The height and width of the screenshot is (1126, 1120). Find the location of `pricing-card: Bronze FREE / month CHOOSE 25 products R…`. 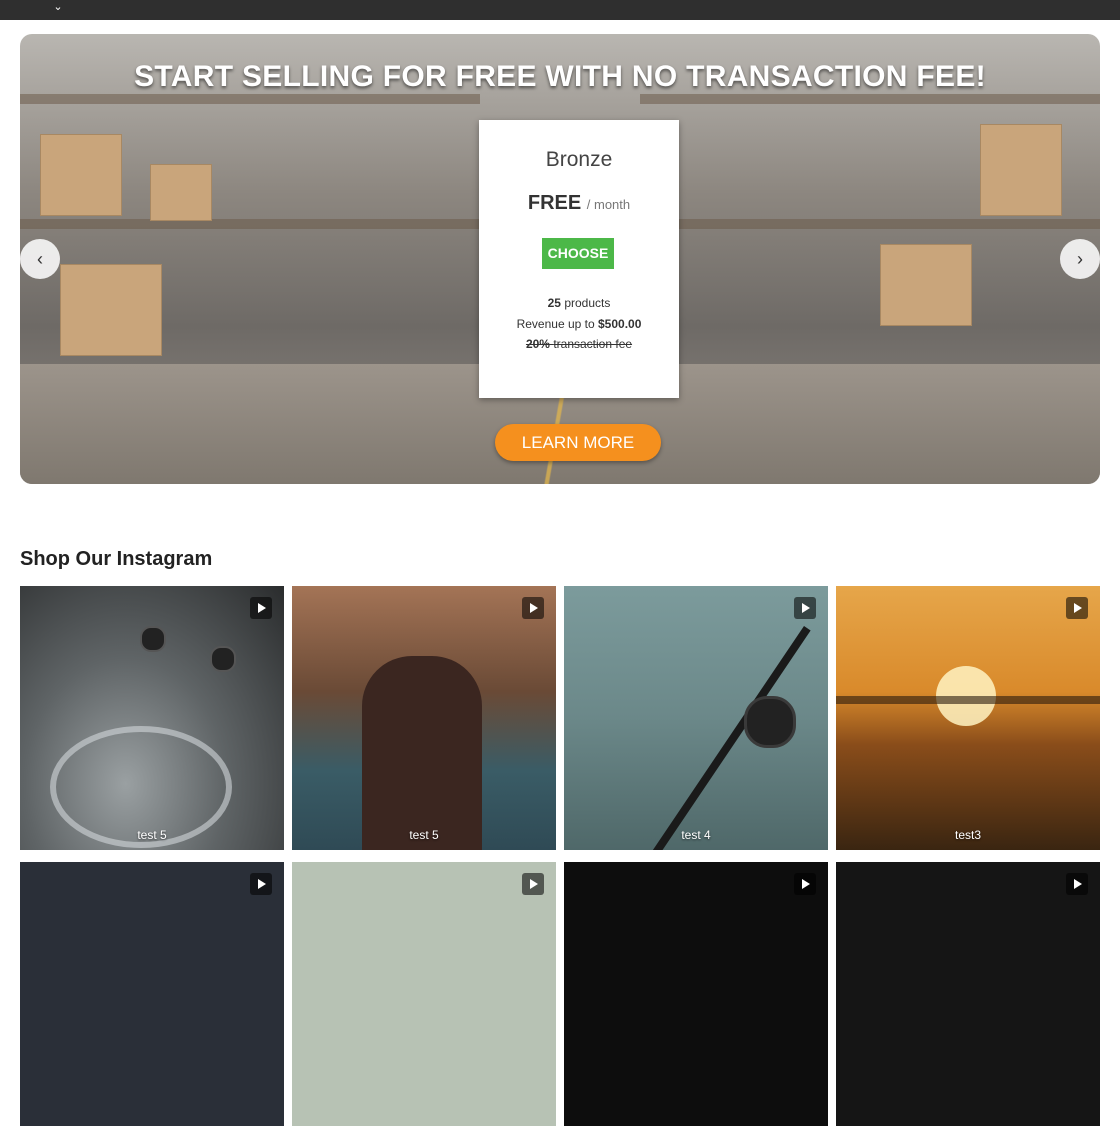

pricing-card: Bronze FREE / month CHOOSE 25 products R… is located at coordinates (579, 259).